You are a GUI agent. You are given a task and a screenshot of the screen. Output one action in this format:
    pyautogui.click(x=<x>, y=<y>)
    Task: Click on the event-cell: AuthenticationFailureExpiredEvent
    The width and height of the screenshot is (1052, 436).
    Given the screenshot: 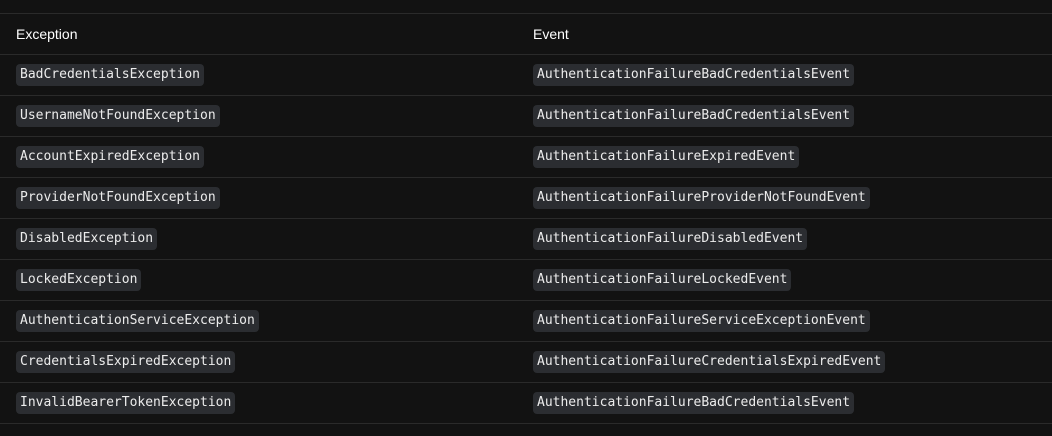 What is the action you would take?
    pyautogui.click(x=666, y=157)
    